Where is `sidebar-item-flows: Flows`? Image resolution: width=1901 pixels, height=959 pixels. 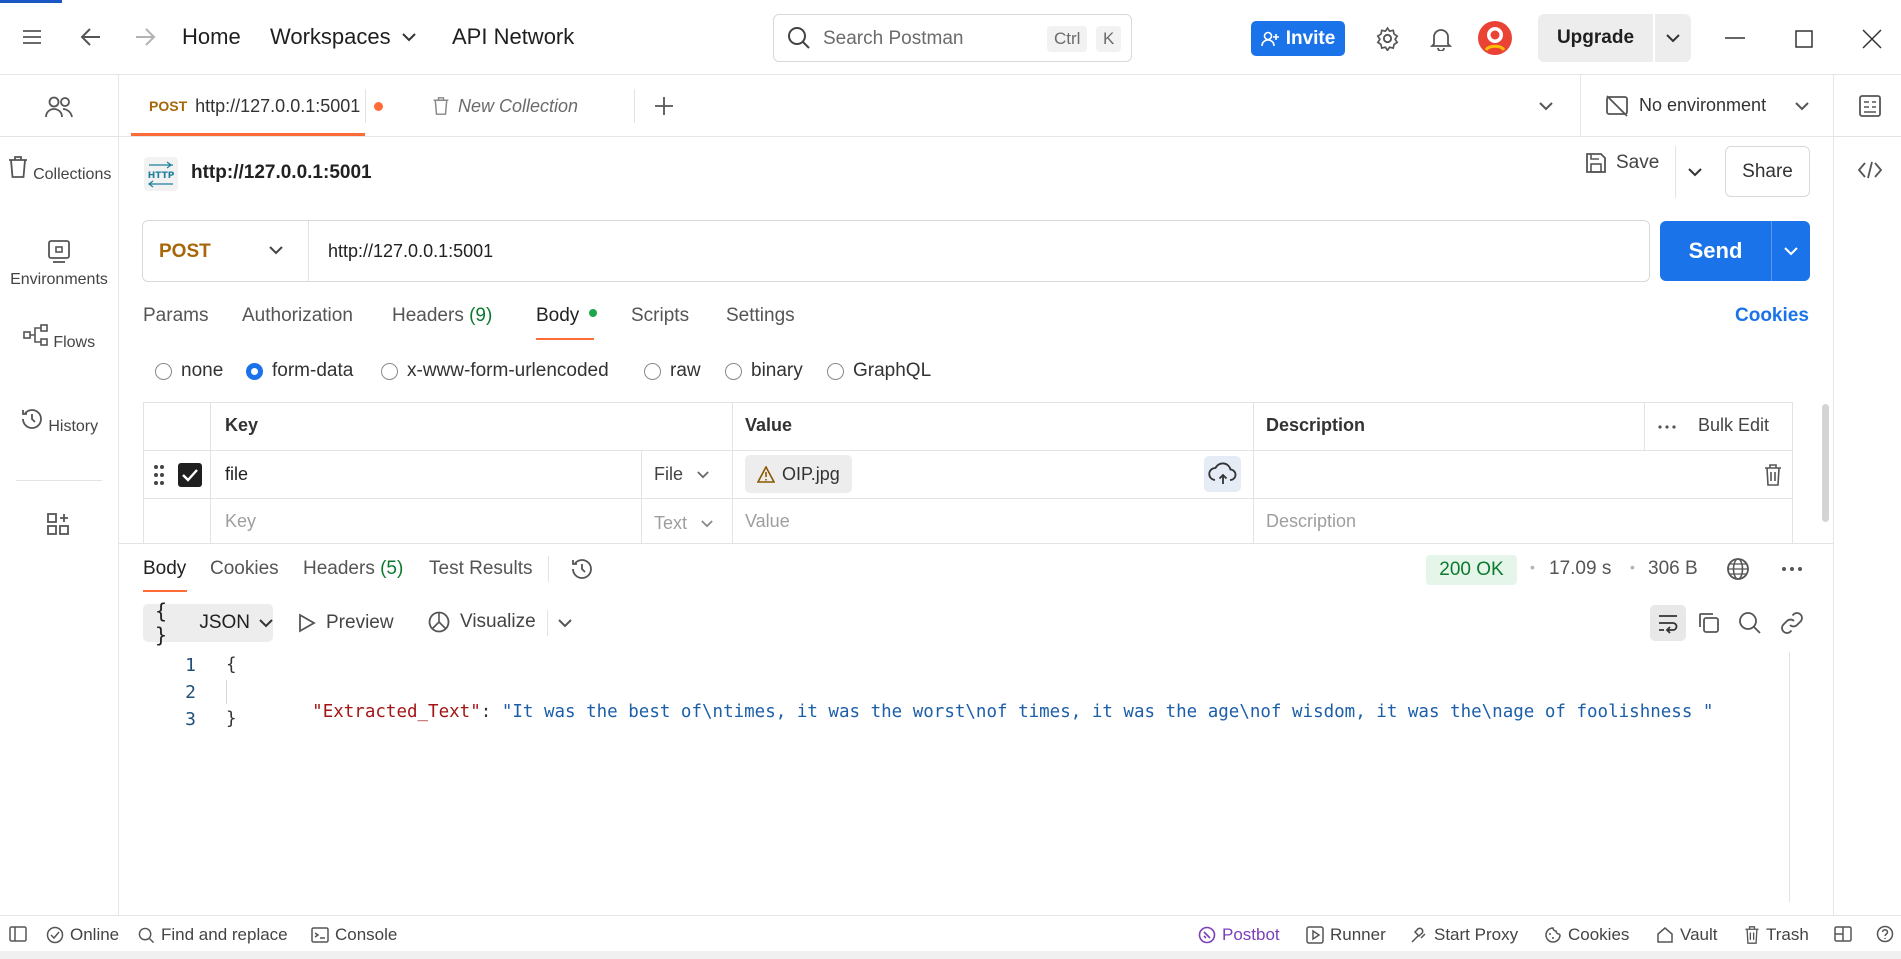 sidebar-item-flows: Flows is located at coordinates (59, 339).